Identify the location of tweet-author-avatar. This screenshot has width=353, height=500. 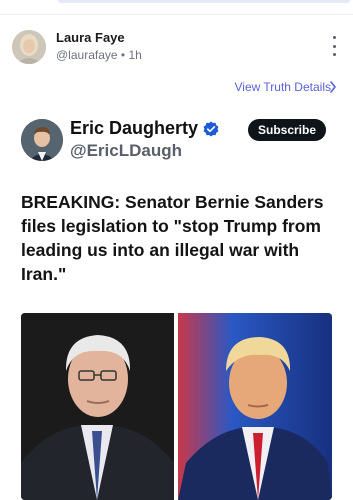
(42, 140).